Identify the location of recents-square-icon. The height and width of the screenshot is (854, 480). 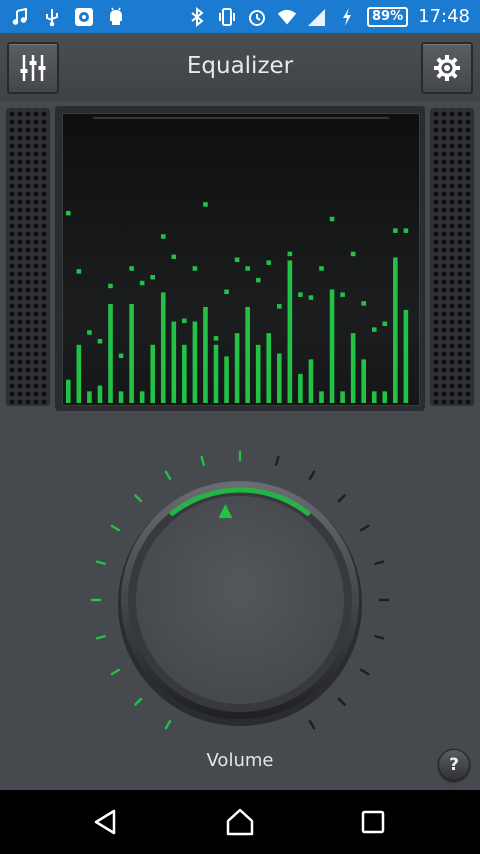
(373, 822).